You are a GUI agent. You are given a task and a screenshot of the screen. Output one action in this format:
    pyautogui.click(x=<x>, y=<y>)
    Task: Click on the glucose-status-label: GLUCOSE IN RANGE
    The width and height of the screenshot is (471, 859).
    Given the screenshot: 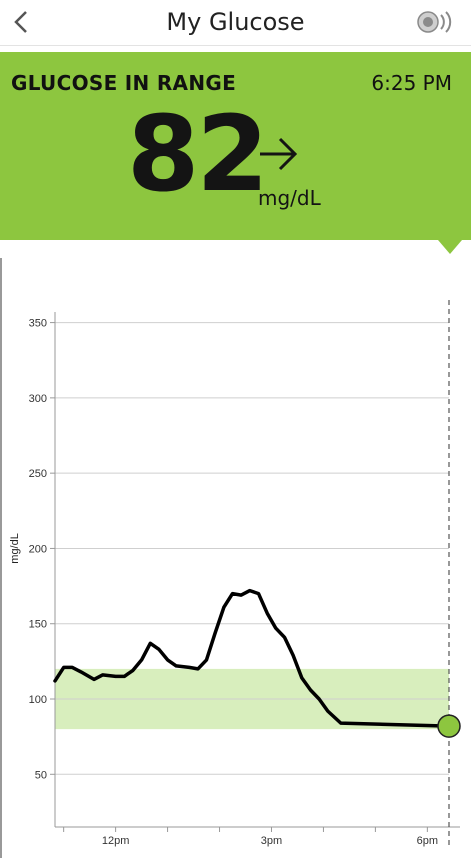 What is the action you would take?
    pyautogui.click(x=124, y=83)
    